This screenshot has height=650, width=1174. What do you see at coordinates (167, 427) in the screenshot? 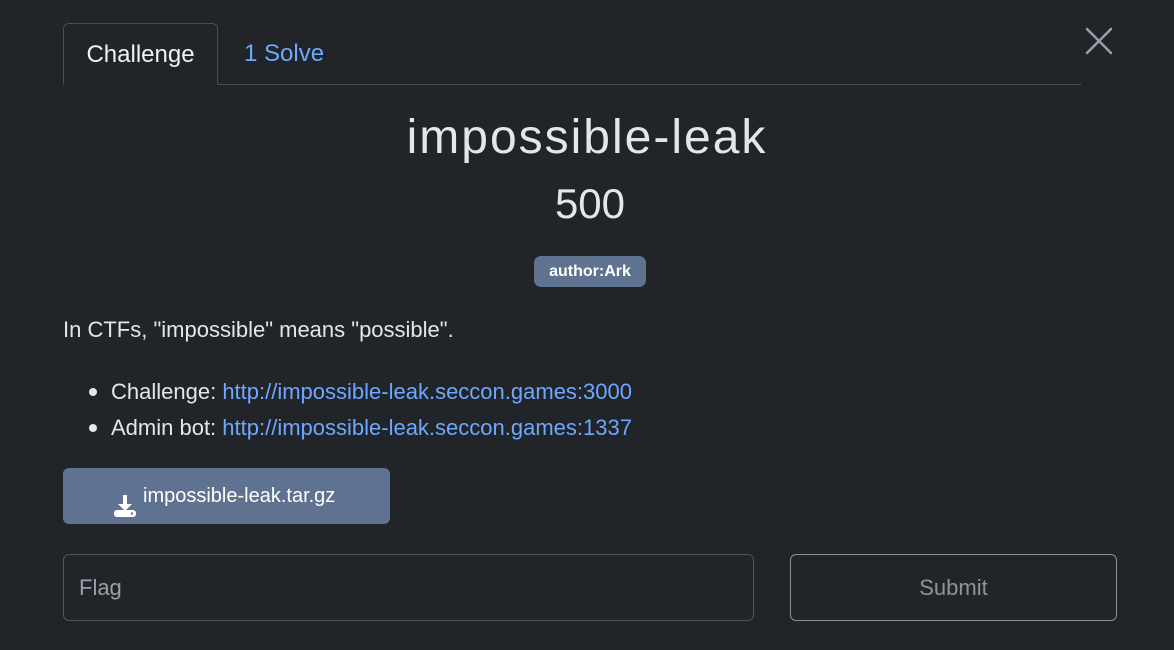
I see `link-label: Admin bot:` at bounding box center [167, 427].